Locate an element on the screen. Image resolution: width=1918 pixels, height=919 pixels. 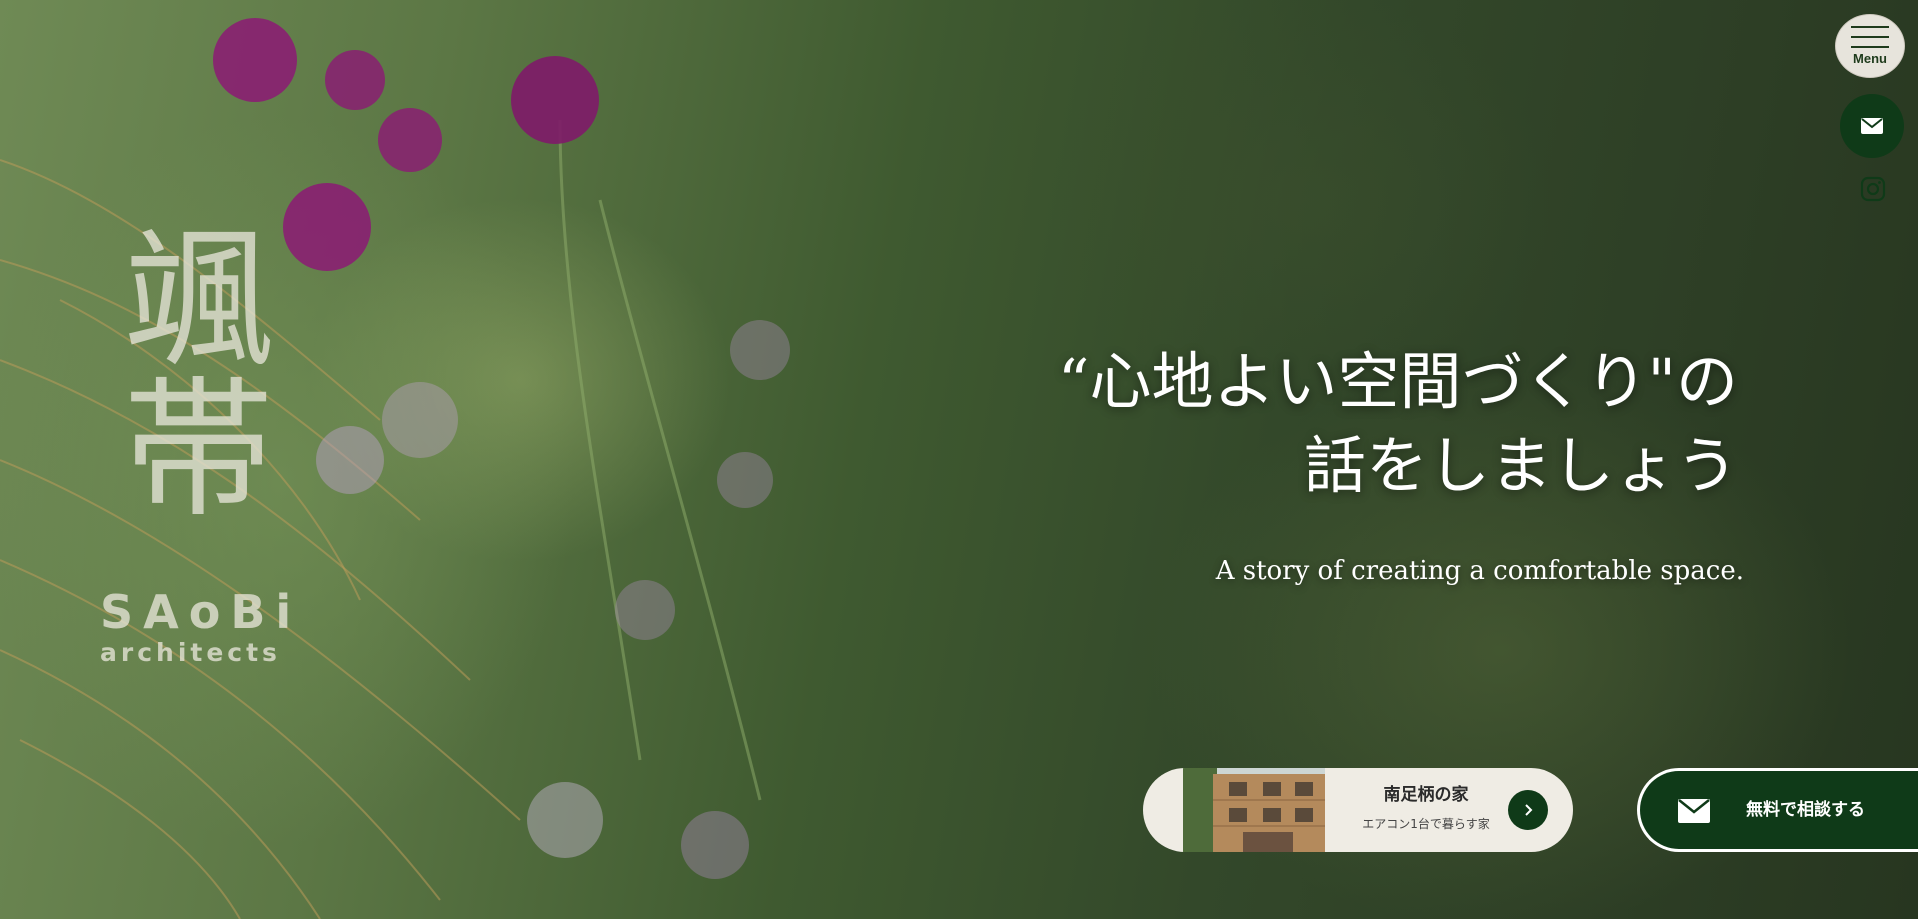
house-image is located at coordinates (1254, 810).